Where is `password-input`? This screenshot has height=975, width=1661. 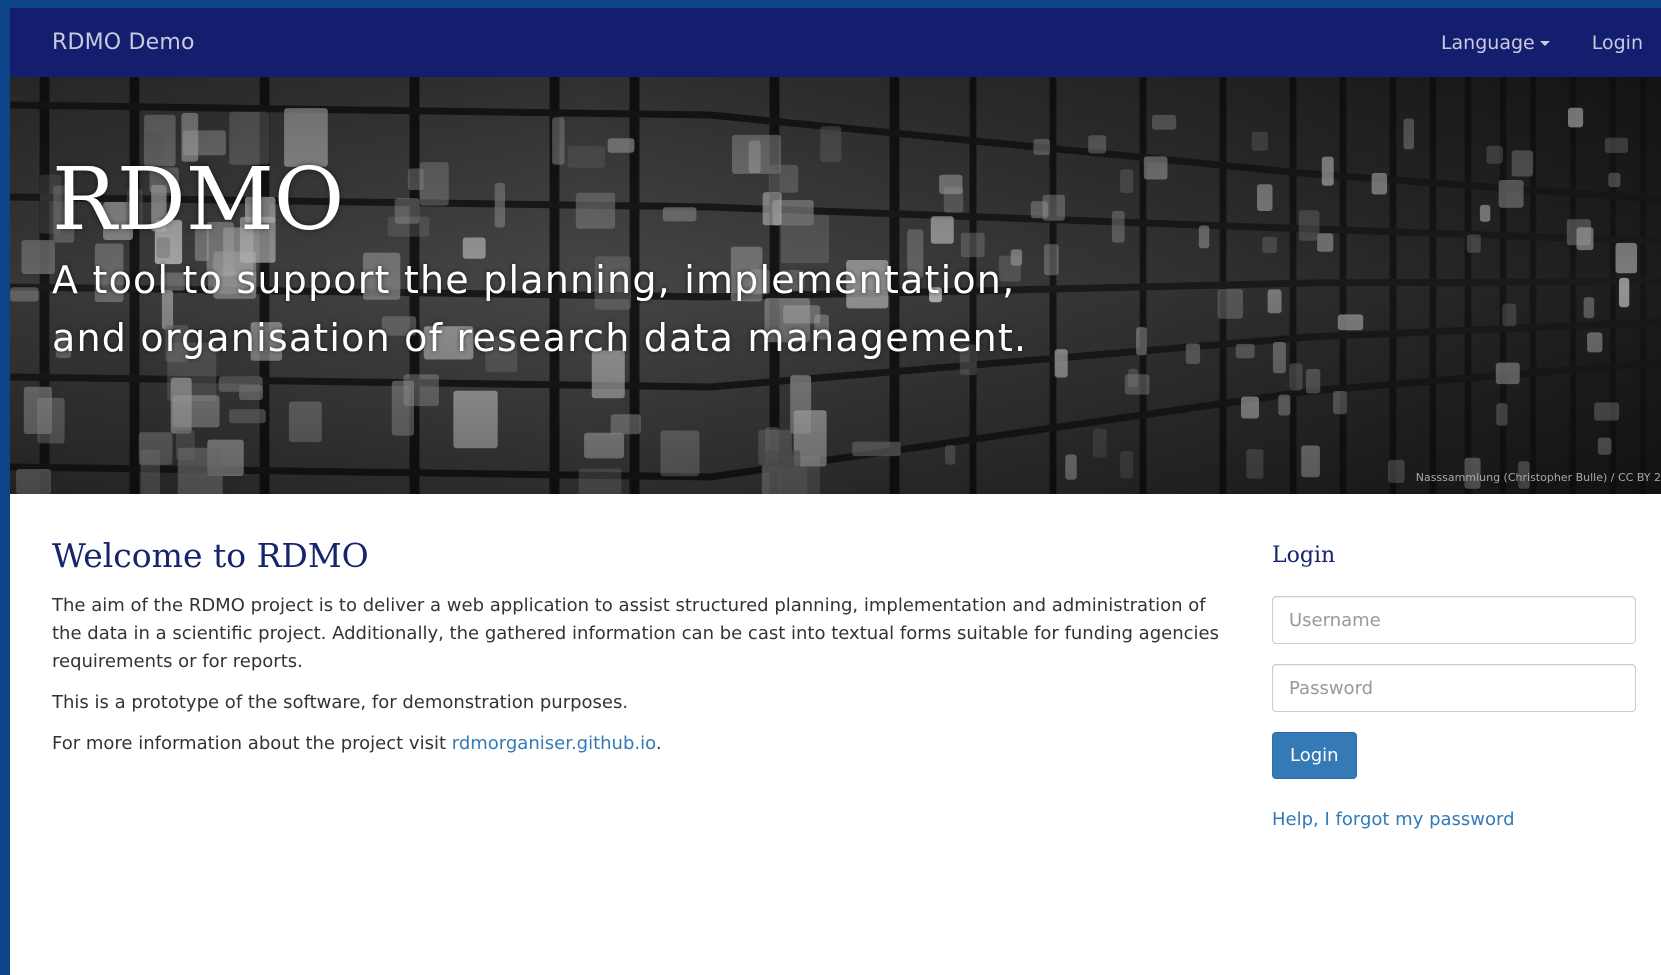 password-input is located at coordinates (1454, 688).